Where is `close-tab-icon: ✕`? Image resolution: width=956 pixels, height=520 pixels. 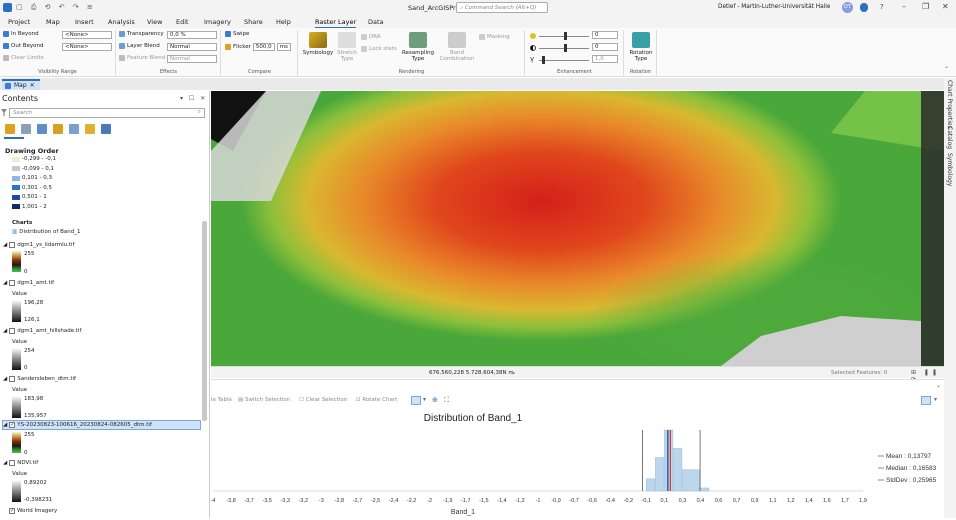 close-tab-icon: ✕ is located at coordinates (32, 85).